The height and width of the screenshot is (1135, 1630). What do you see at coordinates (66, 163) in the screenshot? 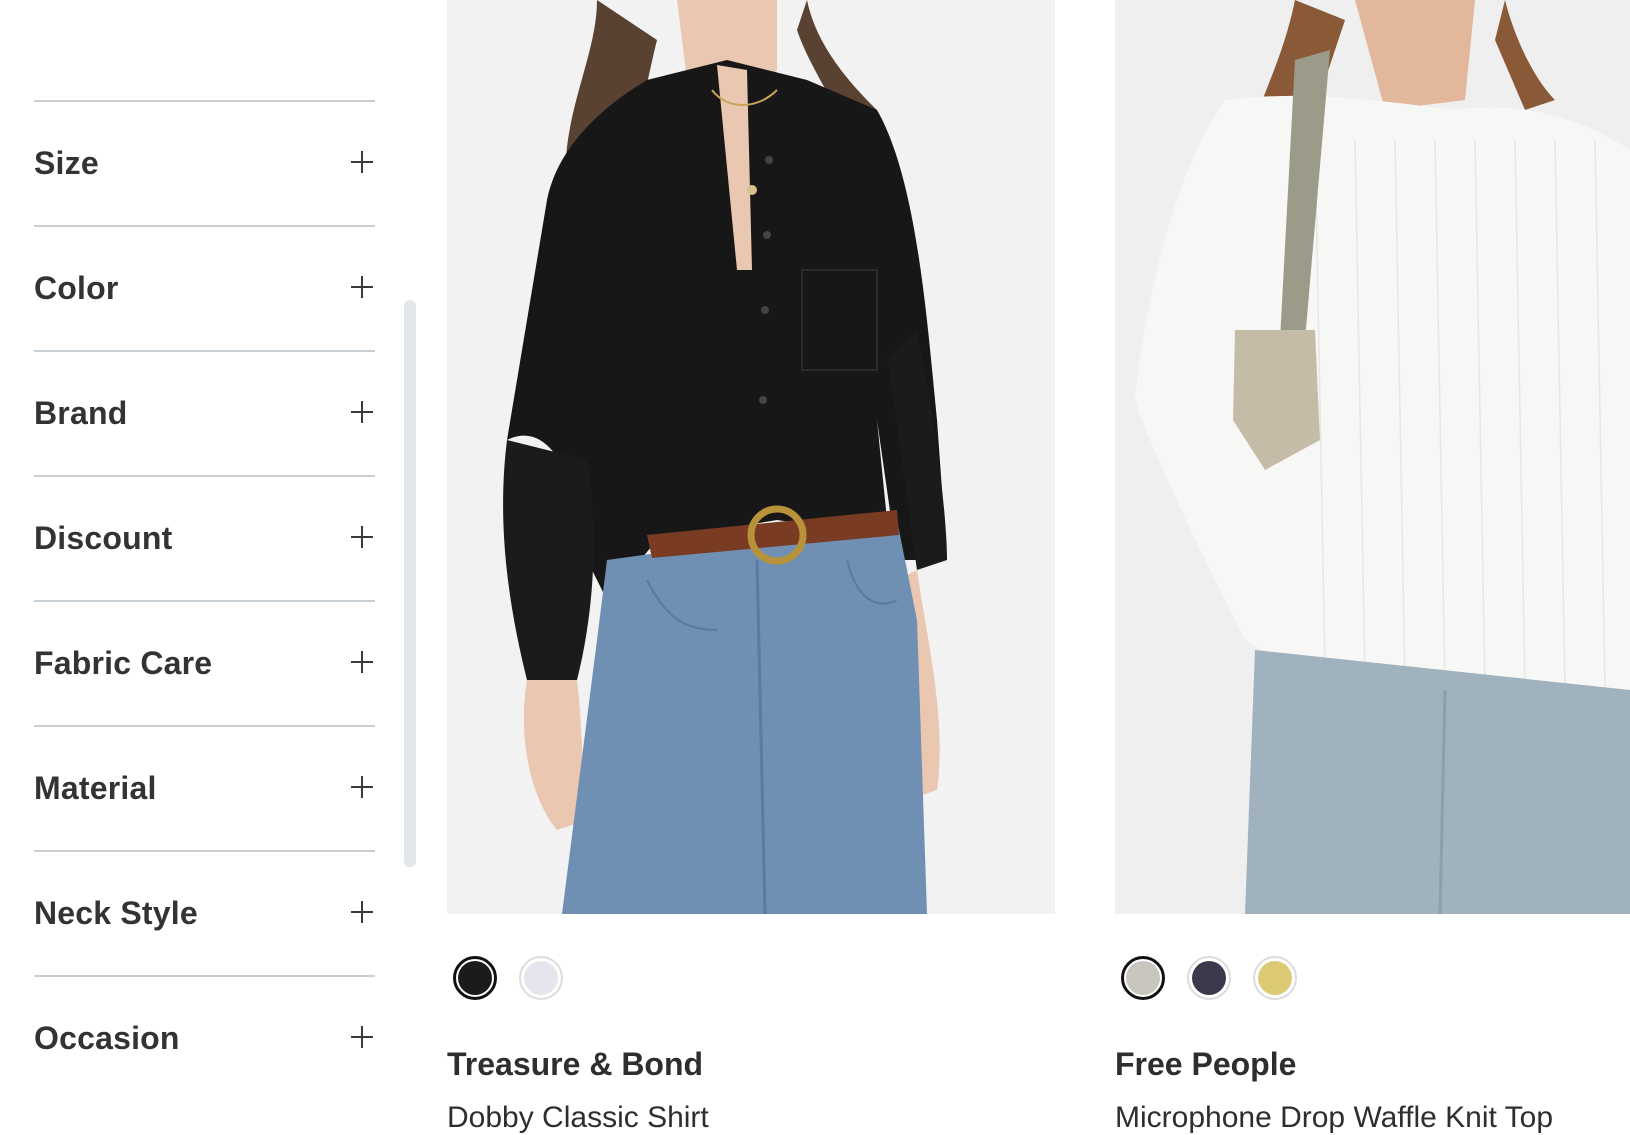
I see `filter-label: Size` at bounding box center [66, 163].